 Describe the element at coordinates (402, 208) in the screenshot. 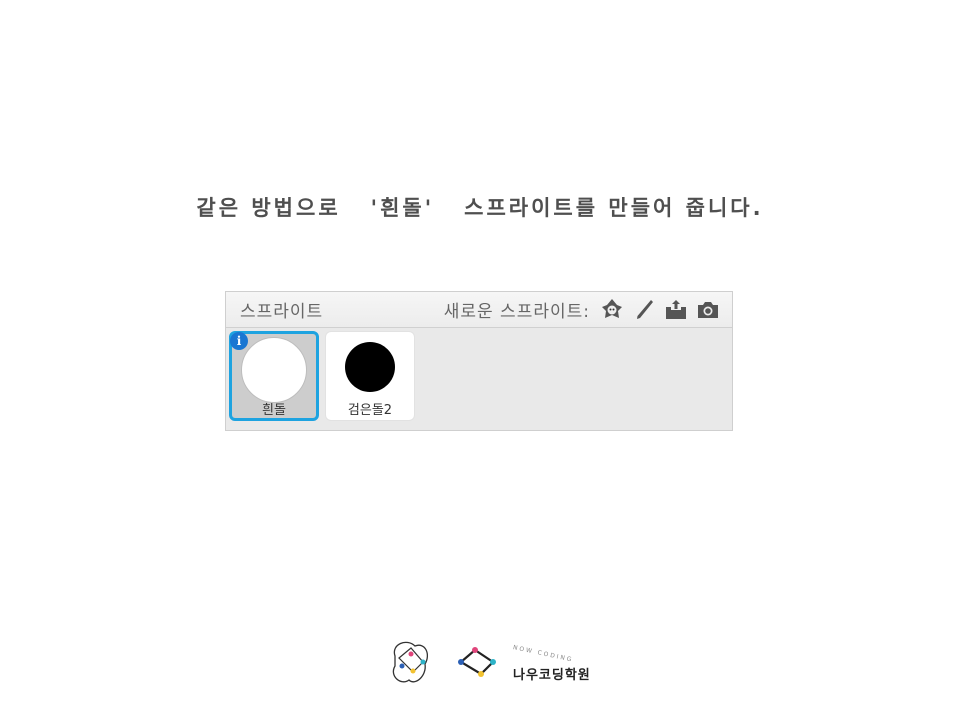

I see `instruction-part-2: '흰돌'` at that location.